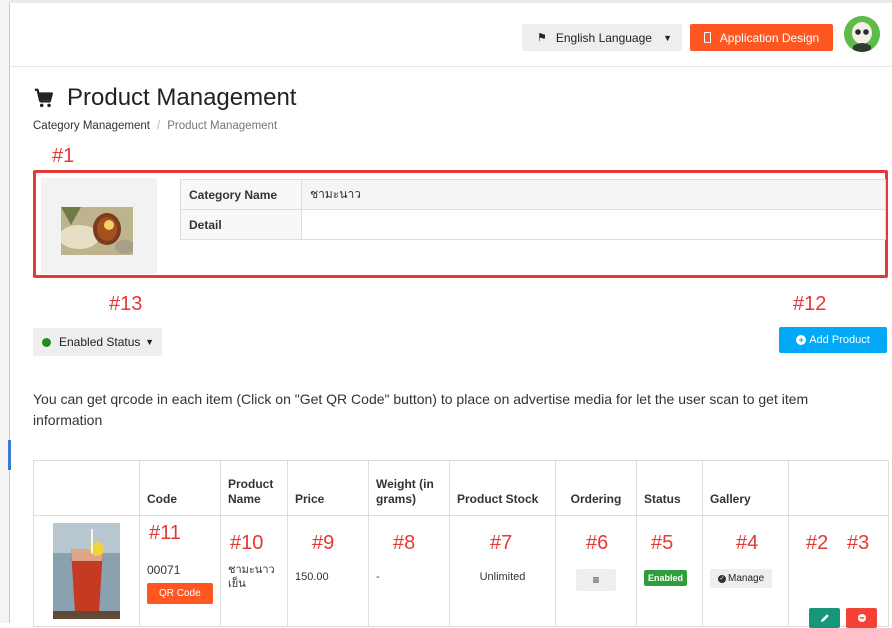  I want to click on product-name-cell: #10 ชามะนาวเย็น, so click(254, 571).